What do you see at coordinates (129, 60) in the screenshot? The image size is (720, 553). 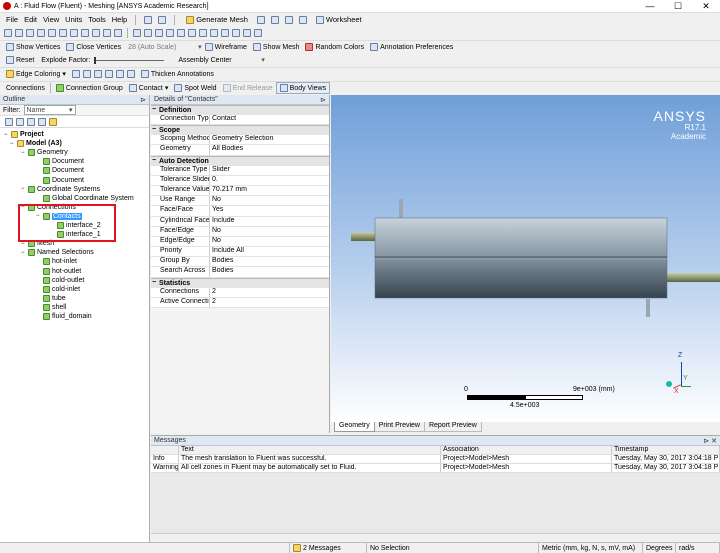 I see `explode-slider` at bounding box center [129, 60].